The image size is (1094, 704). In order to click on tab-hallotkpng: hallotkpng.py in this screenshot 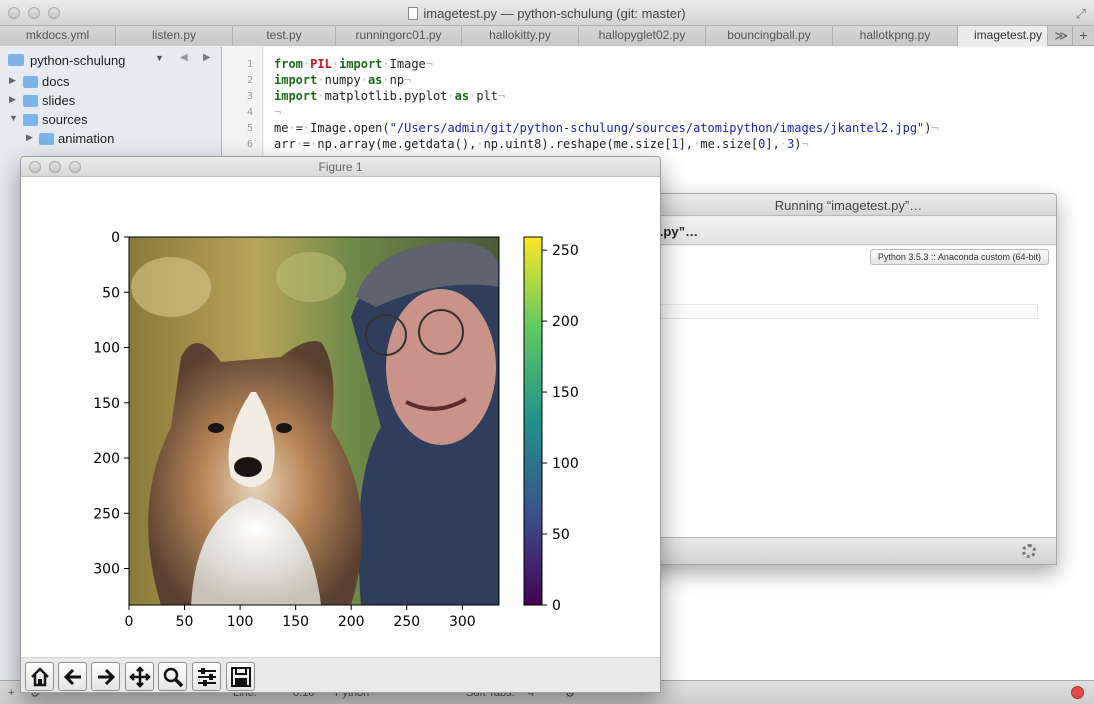, I will do `click(895, 36)`.